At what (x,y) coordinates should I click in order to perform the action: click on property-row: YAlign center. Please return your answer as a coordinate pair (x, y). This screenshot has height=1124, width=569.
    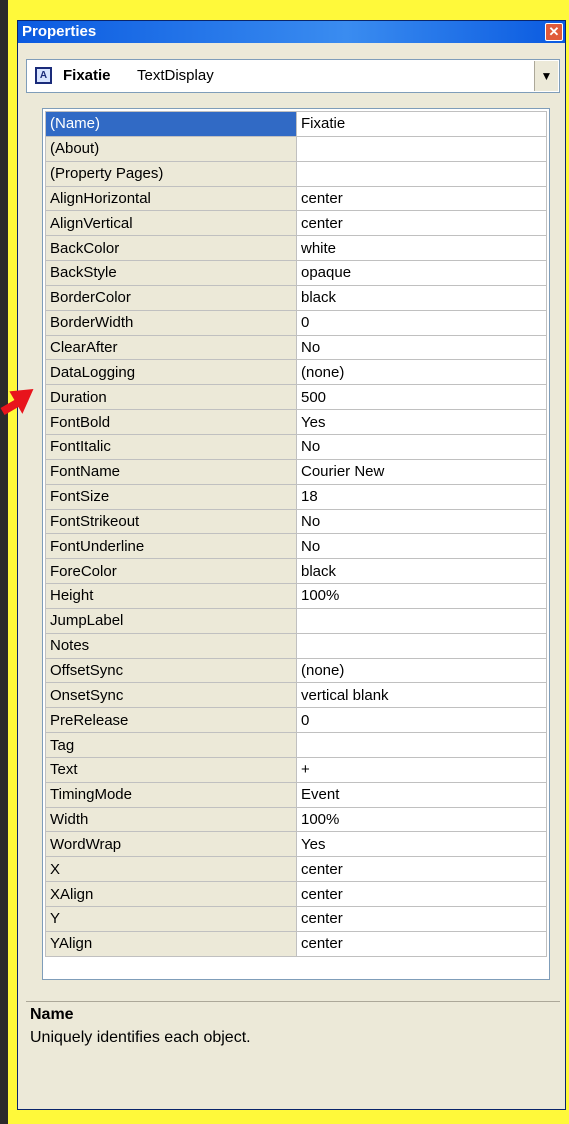
    Looking at the image, I should click on (296, 943).